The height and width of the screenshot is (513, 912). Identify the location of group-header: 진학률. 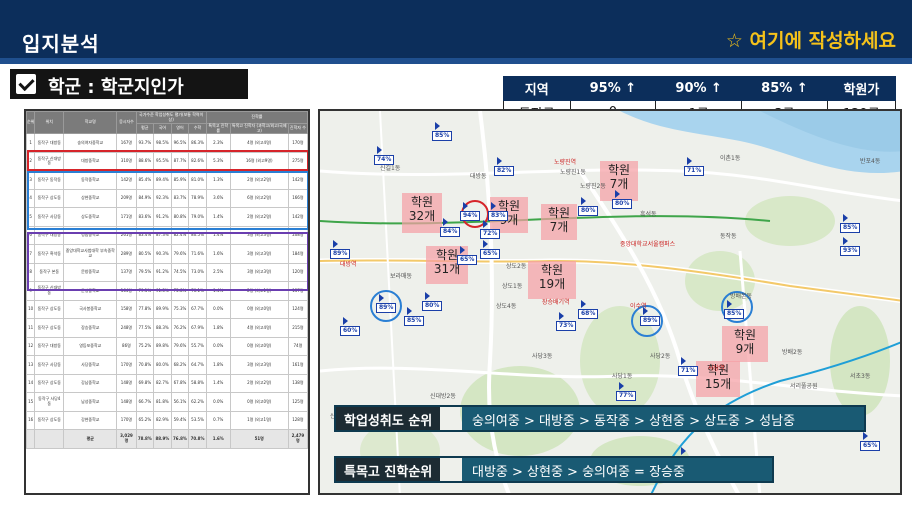
(256, 117).